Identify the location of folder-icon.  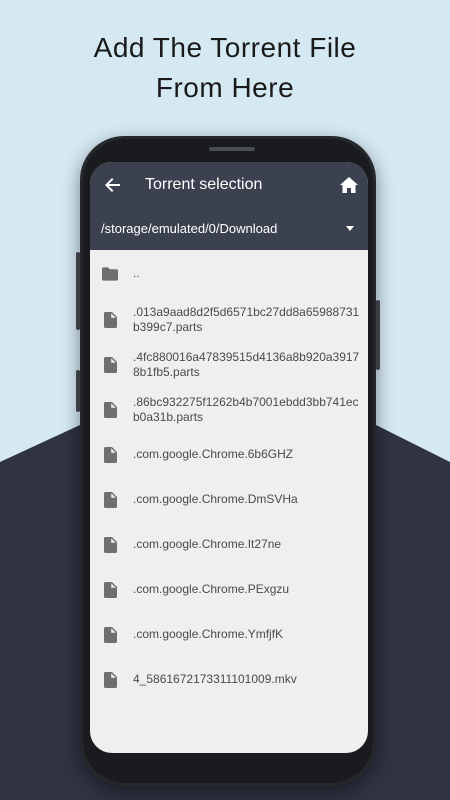
(110, 274).